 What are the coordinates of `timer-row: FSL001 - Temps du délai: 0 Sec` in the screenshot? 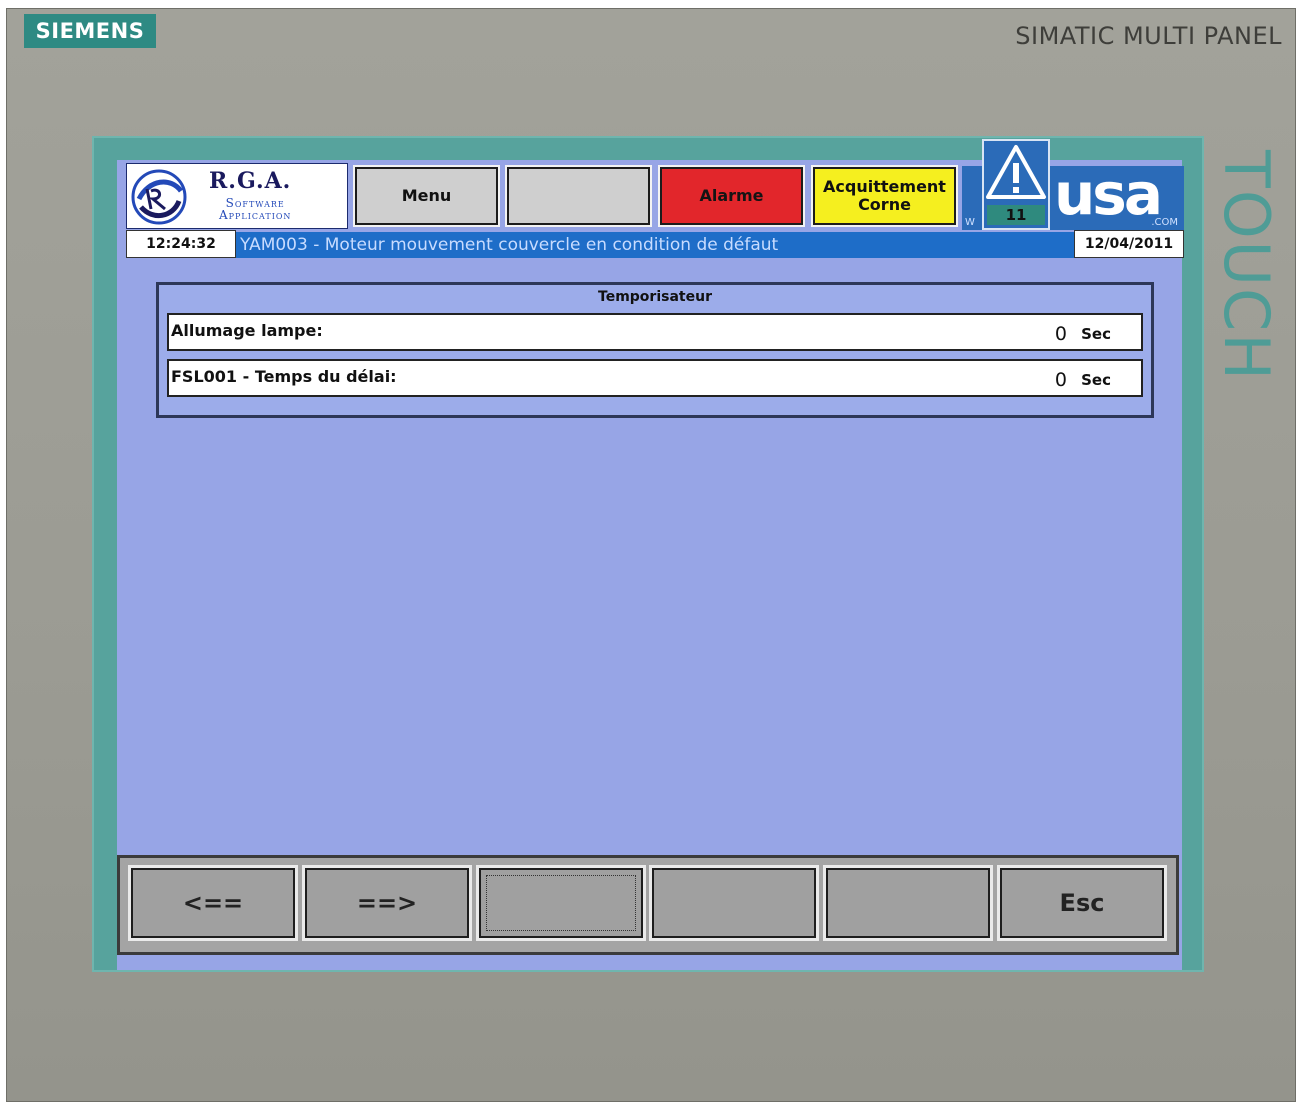 It's located at (655, 378).